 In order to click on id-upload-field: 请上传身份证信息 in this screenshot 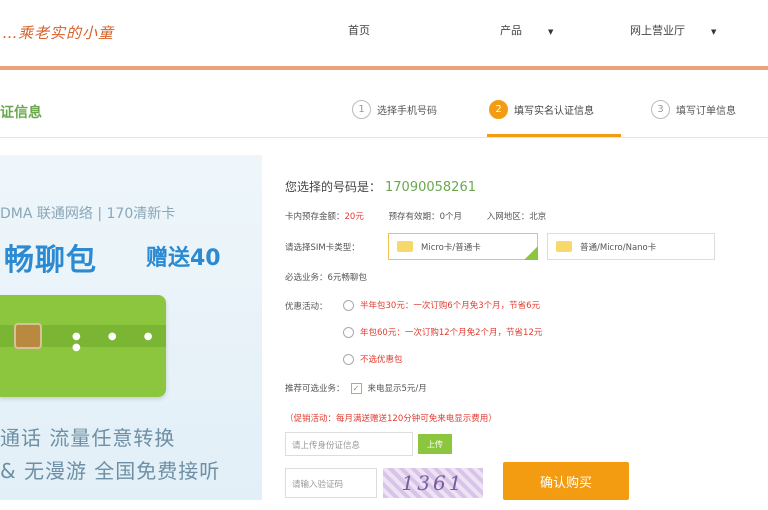, I will do `click(349, 444)`.